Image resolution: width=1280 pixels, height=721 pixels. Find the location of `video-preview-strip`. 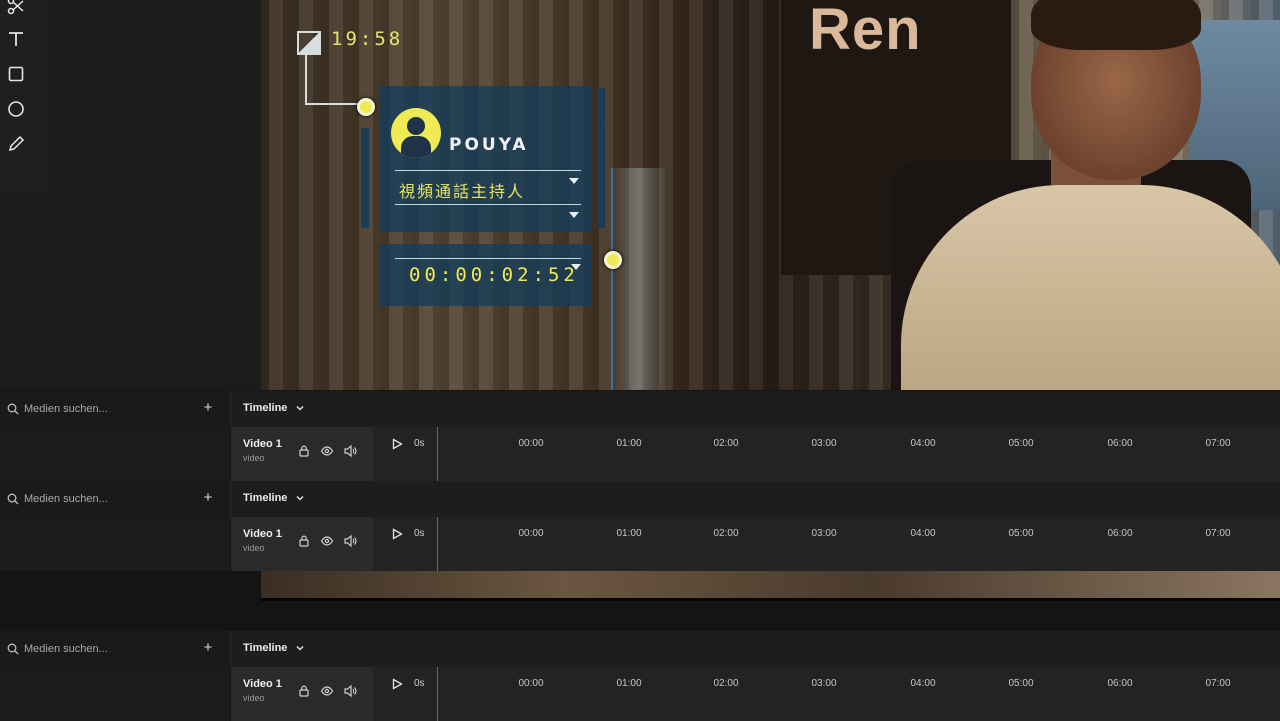

video-preview-strip is located at coordinates (770, 585).